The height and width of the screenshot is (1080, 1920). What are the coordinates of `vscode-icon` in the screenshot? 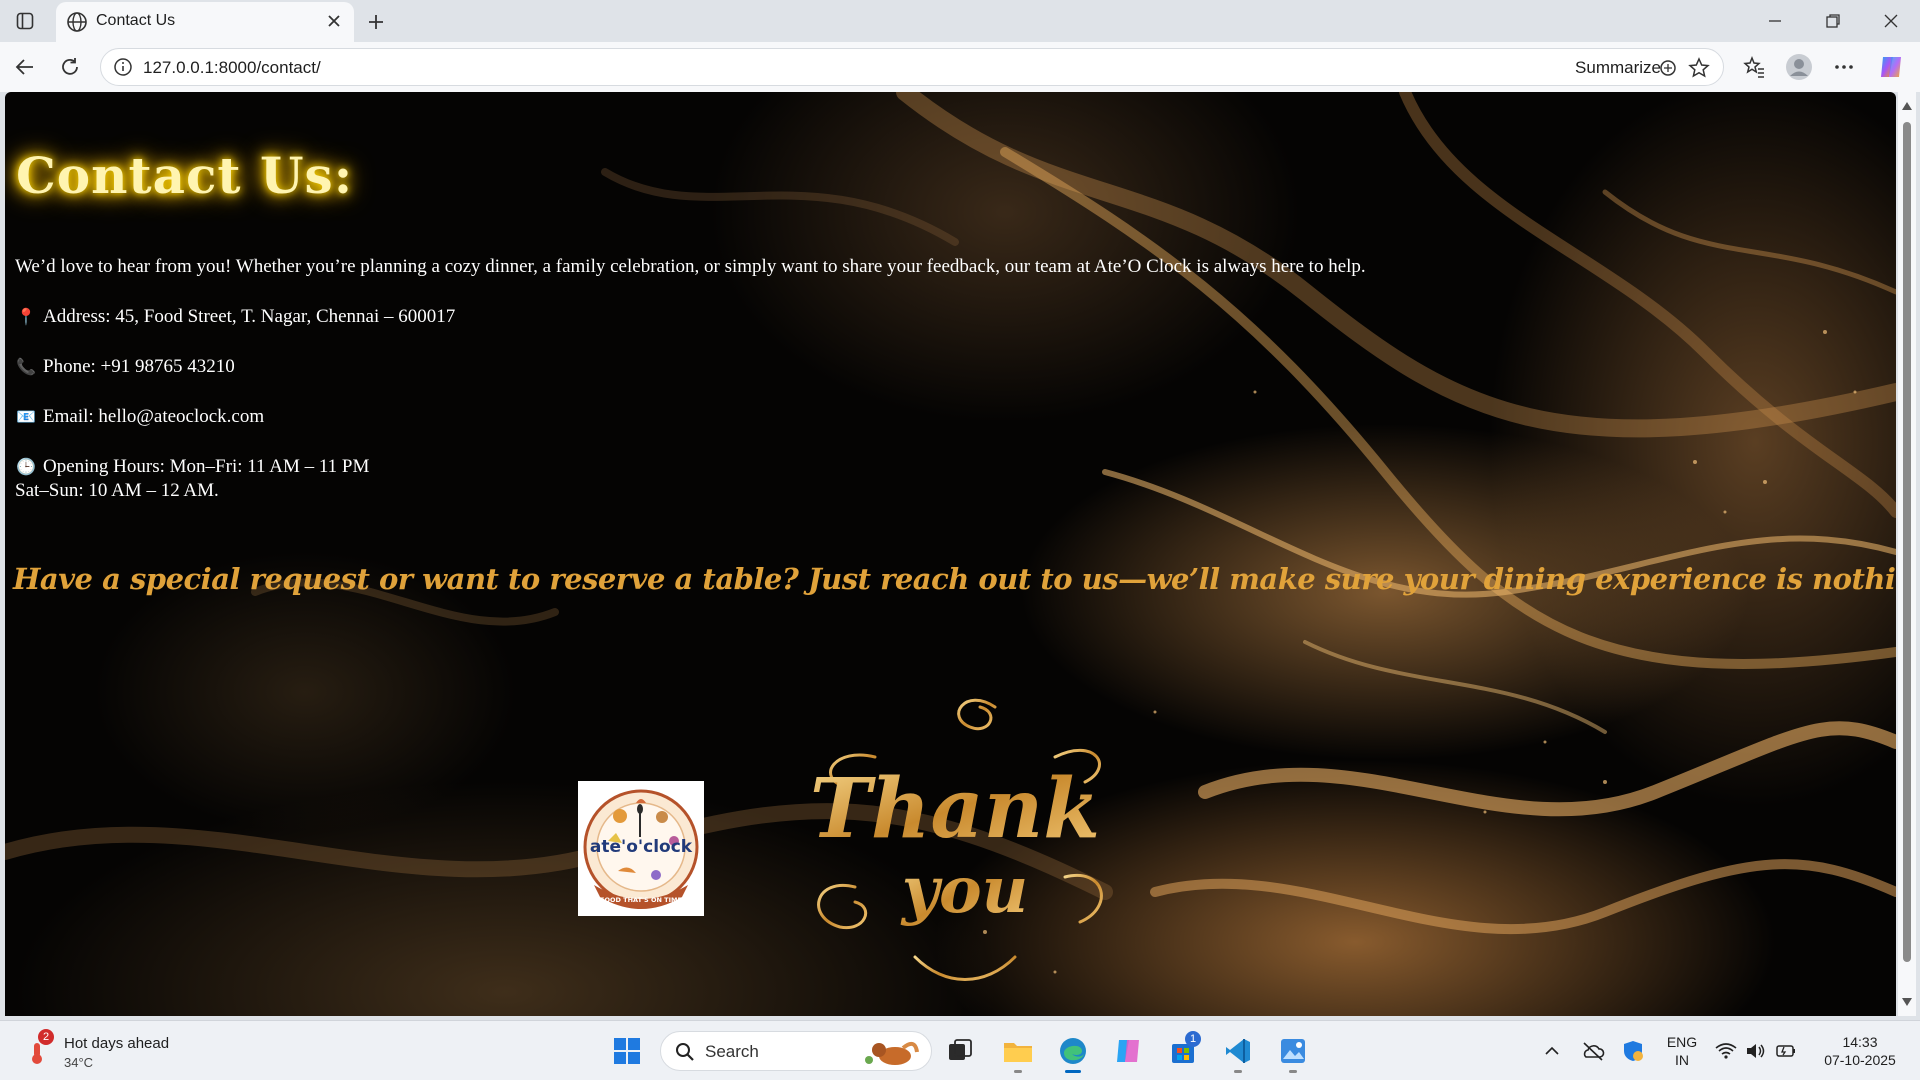 It's located at (1238, 1052).